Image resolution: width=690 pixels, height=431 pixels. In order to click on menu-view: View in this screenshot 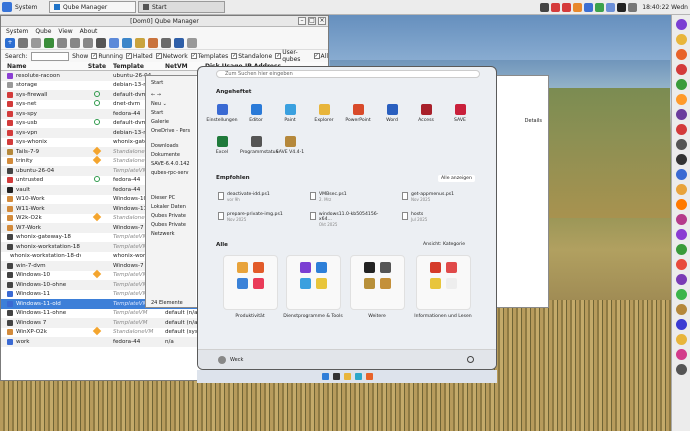, I will do `click(65, 31)`.